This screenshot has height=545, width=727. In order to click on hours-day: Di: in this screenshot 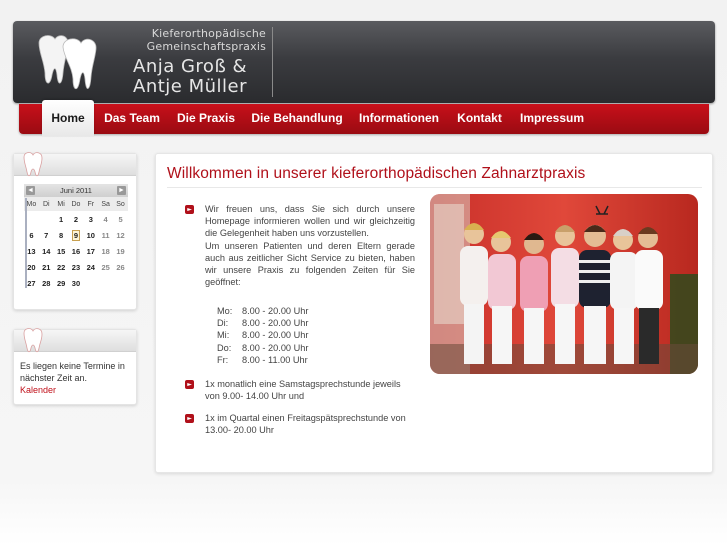, I will do `click(223, 323)`.